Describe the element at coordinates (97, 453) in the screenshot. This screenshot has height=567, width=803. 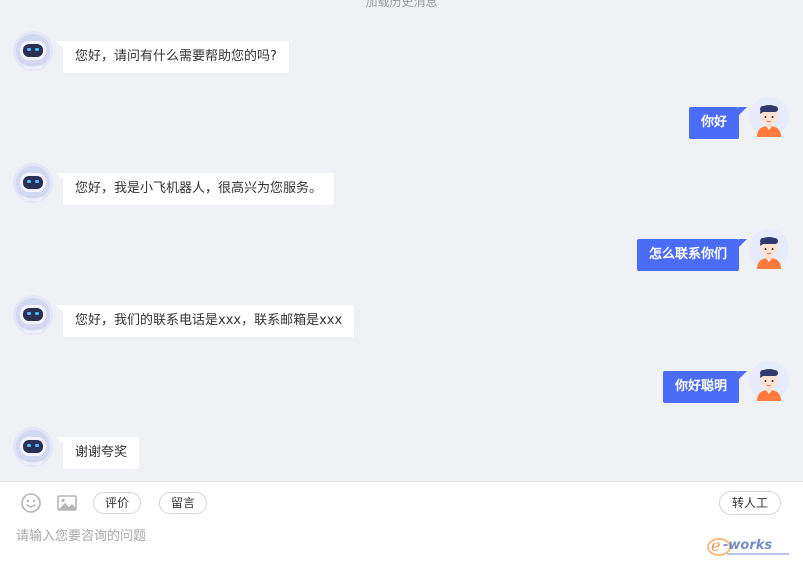
I see `bot-message: 谢谢夸奖` at that location.